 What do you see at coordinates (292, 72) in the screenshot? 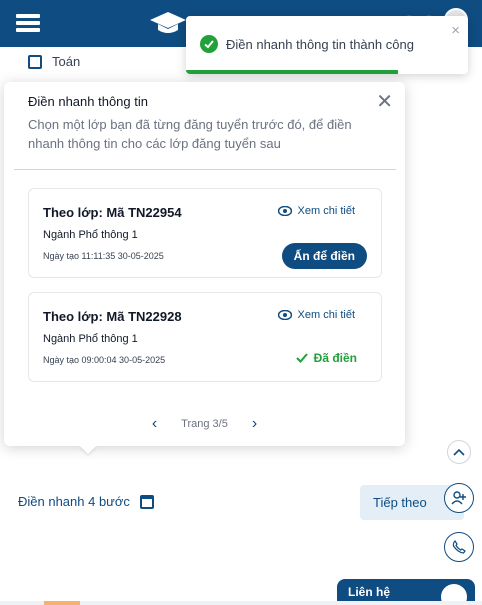
I see `toast-progress-bar` at bounding box center [292, 72].